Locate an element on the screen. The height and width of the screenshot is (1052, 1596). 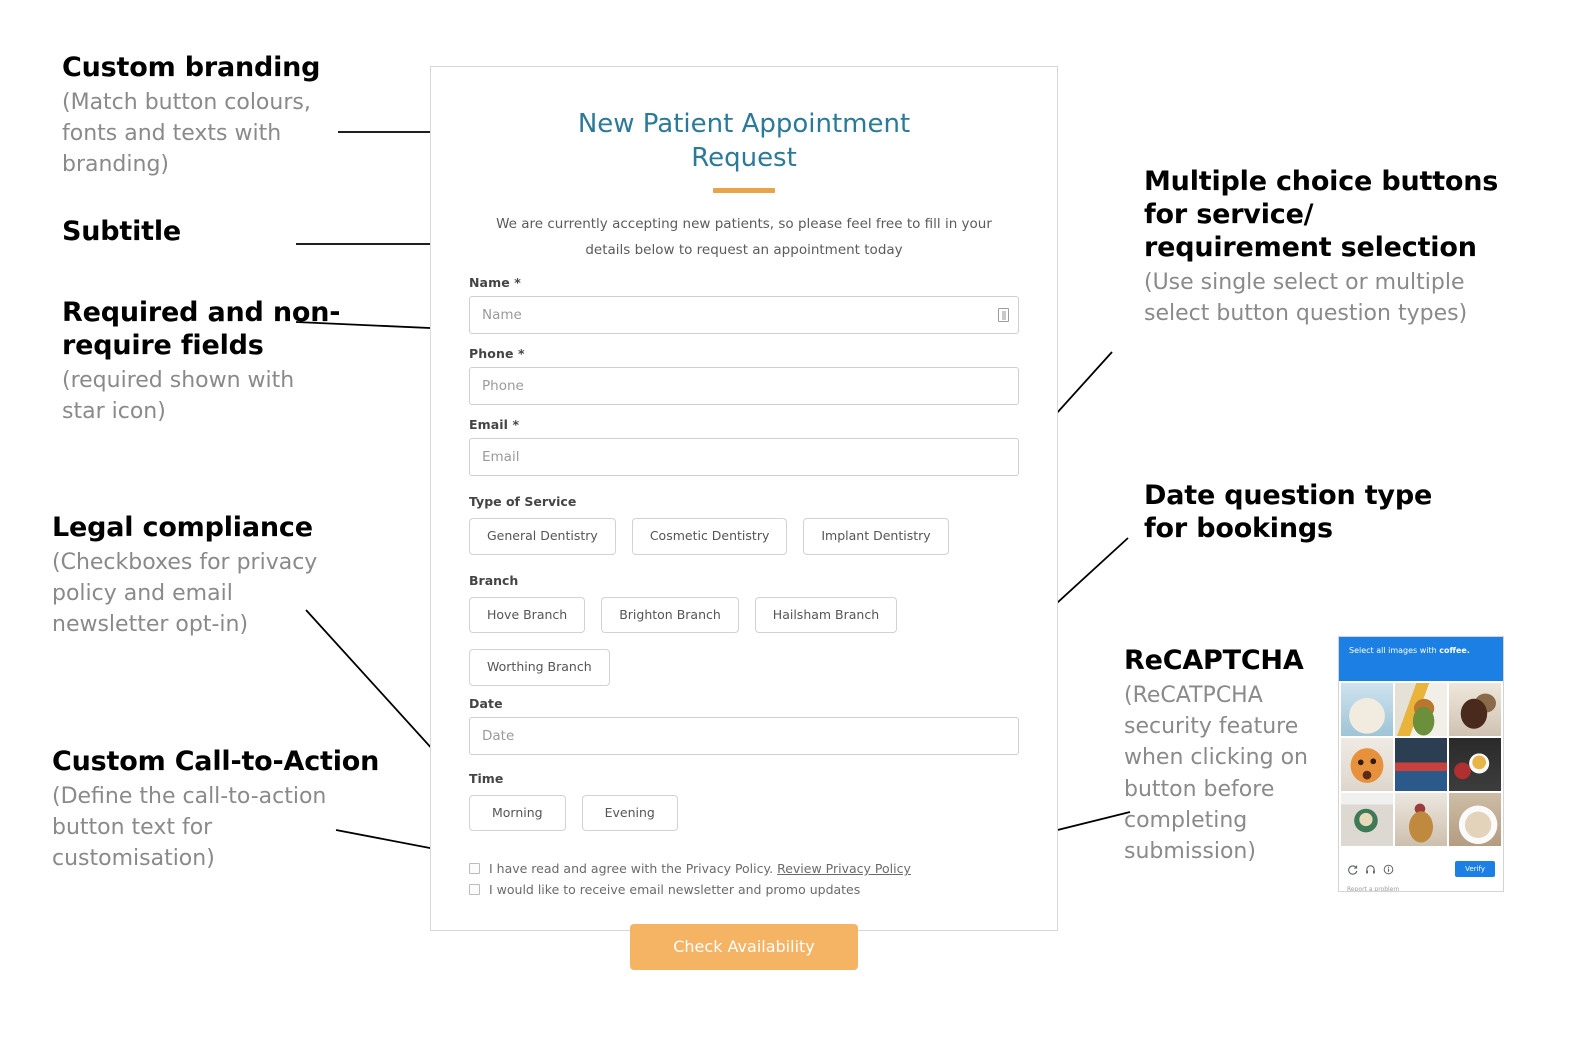
group-label-service: Type of Service is located at coordinates (523, 502).